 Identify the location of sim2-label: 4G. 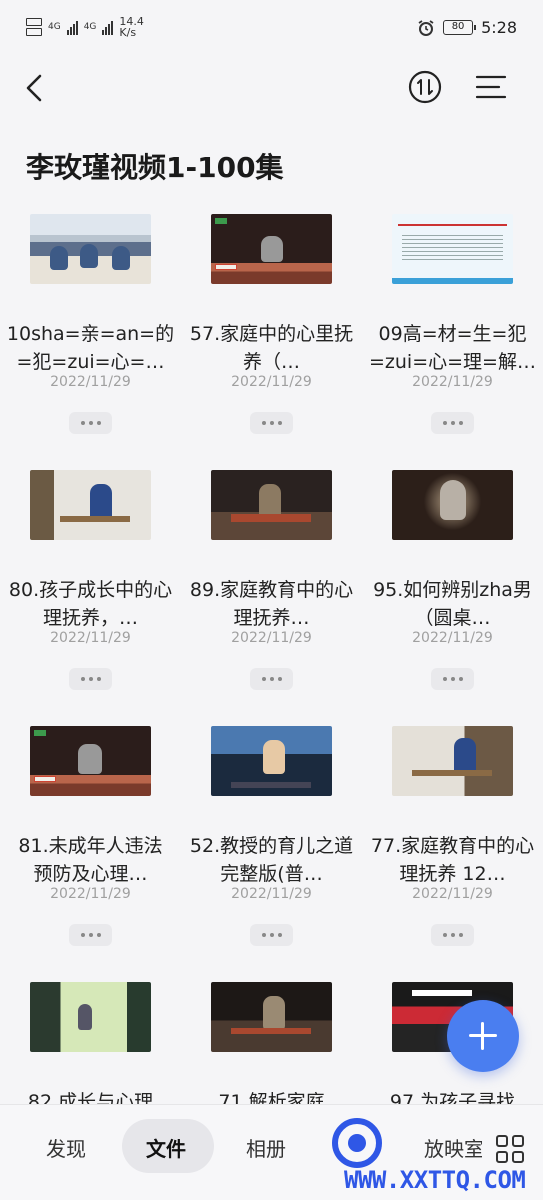
(90, 27).